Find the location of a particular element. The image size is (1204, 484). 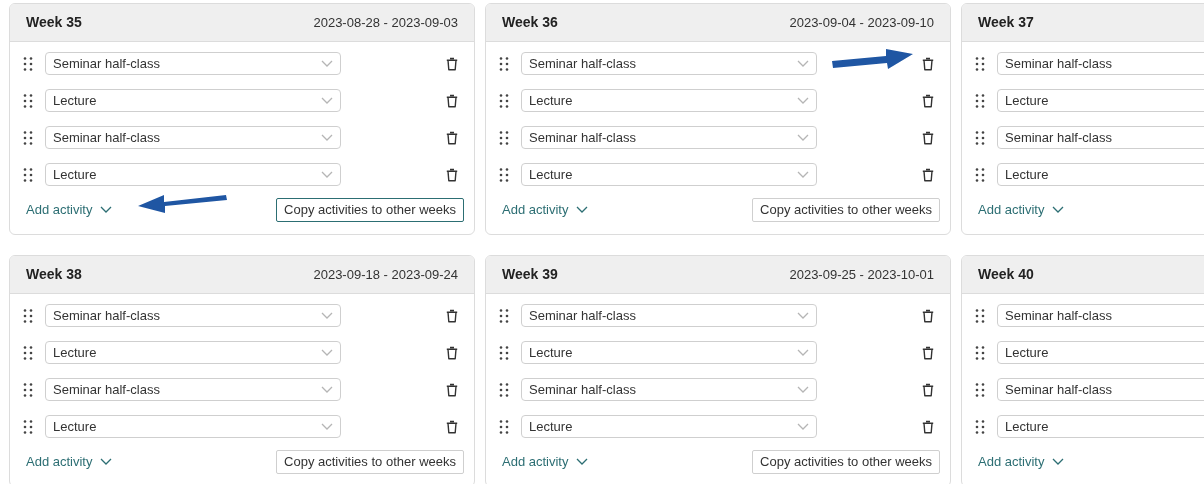

week-title: Week 40 is located at coordinates (1006, 274).